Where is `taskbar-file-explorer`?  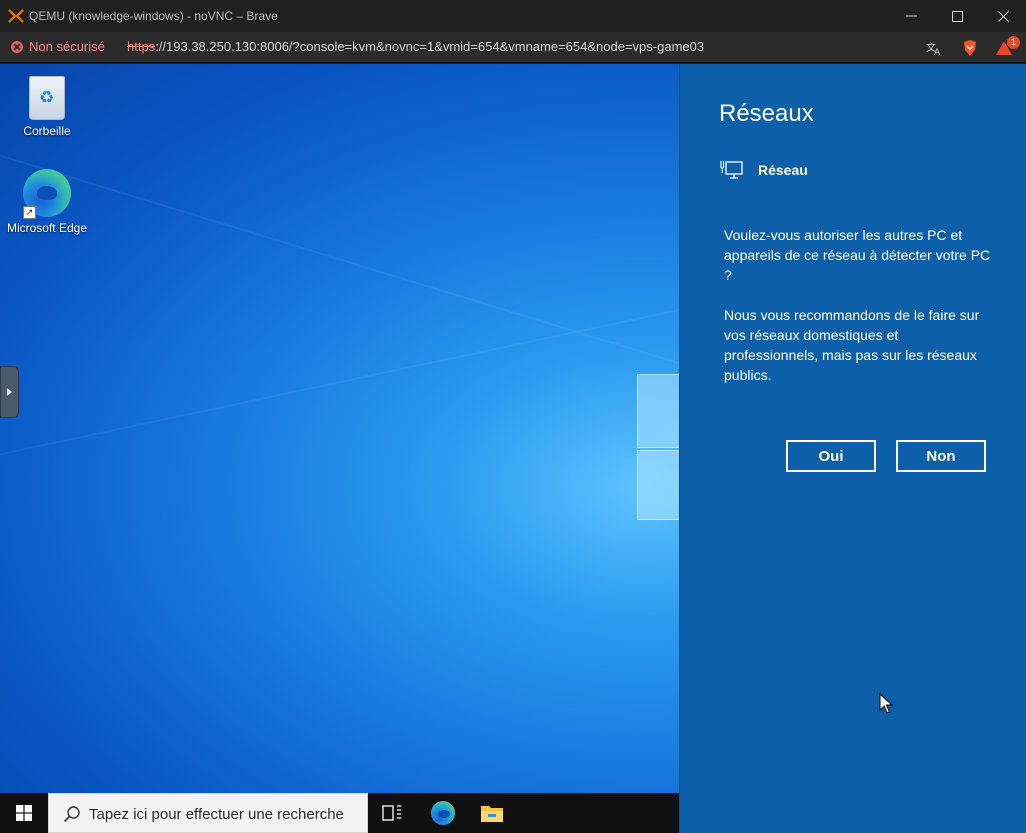 taskbar-file-explorer is located at coordinates (492, 813).